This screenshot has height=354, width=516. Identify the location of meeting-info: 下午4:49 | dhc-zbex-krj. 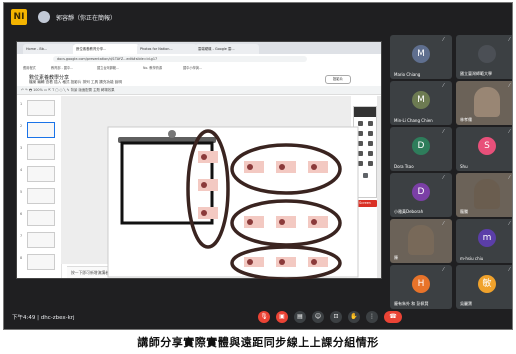
(43, 318).